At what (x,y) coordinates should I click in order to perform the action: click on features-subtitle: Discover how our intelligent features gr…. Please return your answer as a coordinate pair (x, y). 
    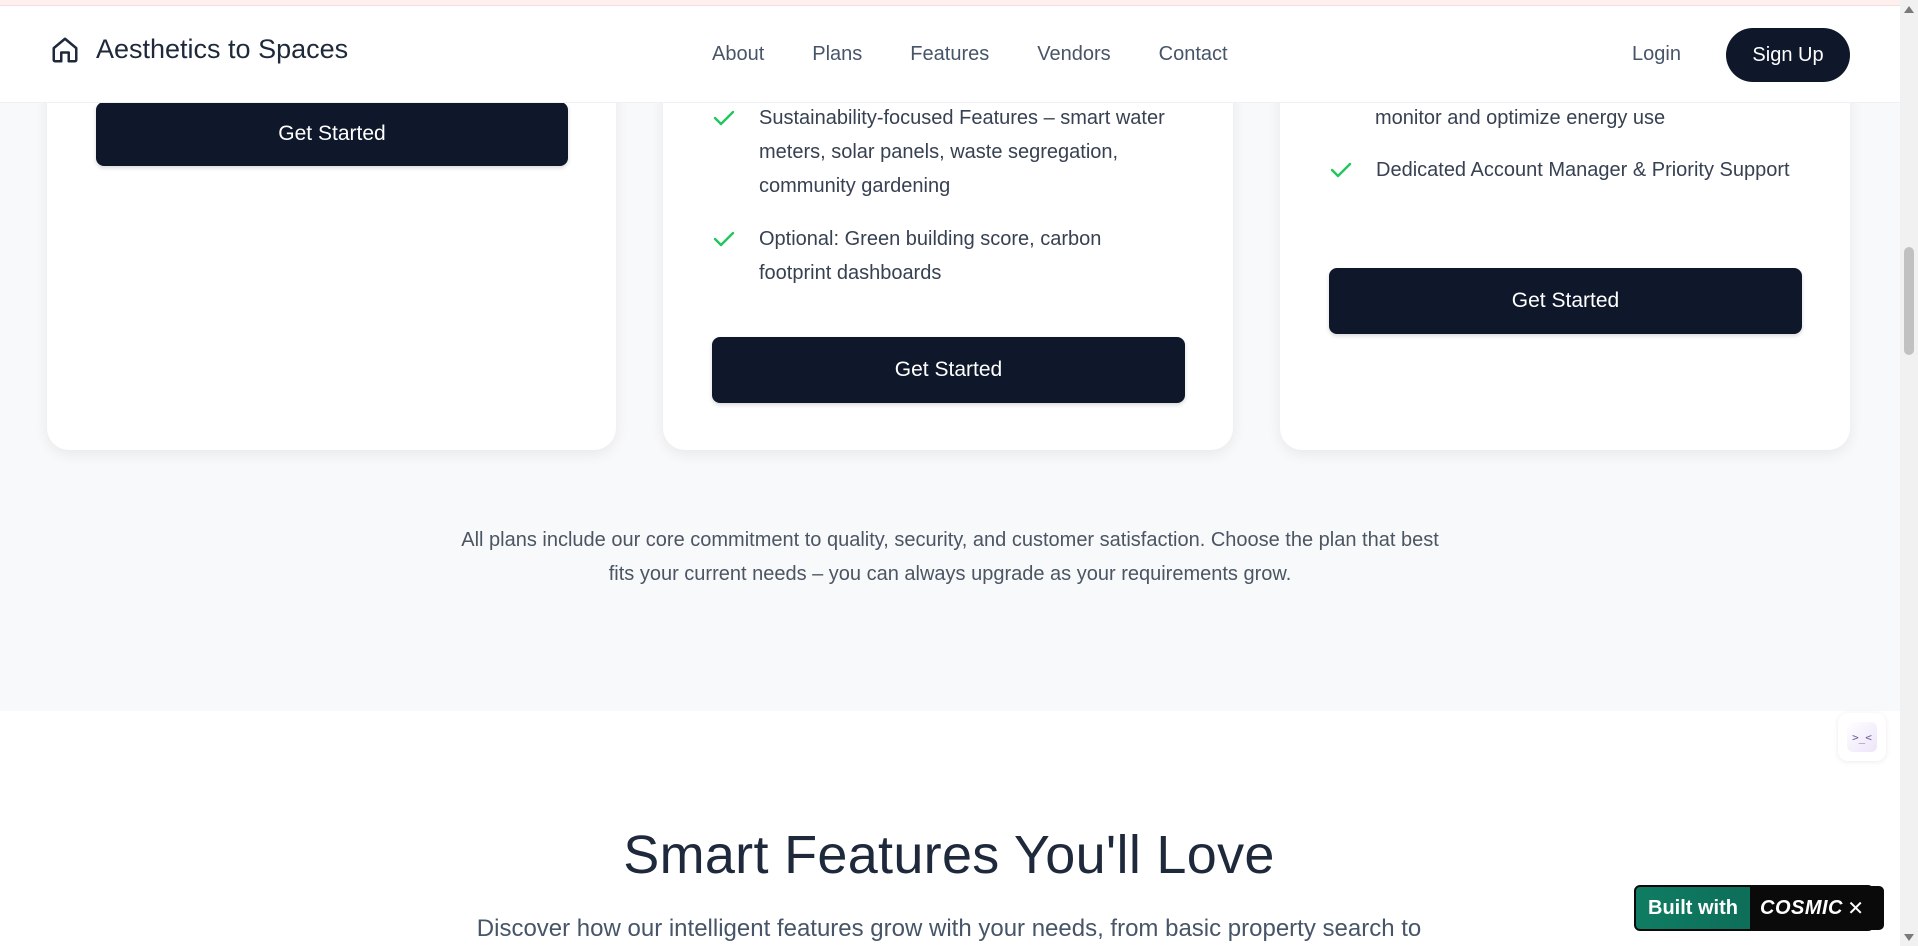
    Looking at the image, I should click on (949, 928).